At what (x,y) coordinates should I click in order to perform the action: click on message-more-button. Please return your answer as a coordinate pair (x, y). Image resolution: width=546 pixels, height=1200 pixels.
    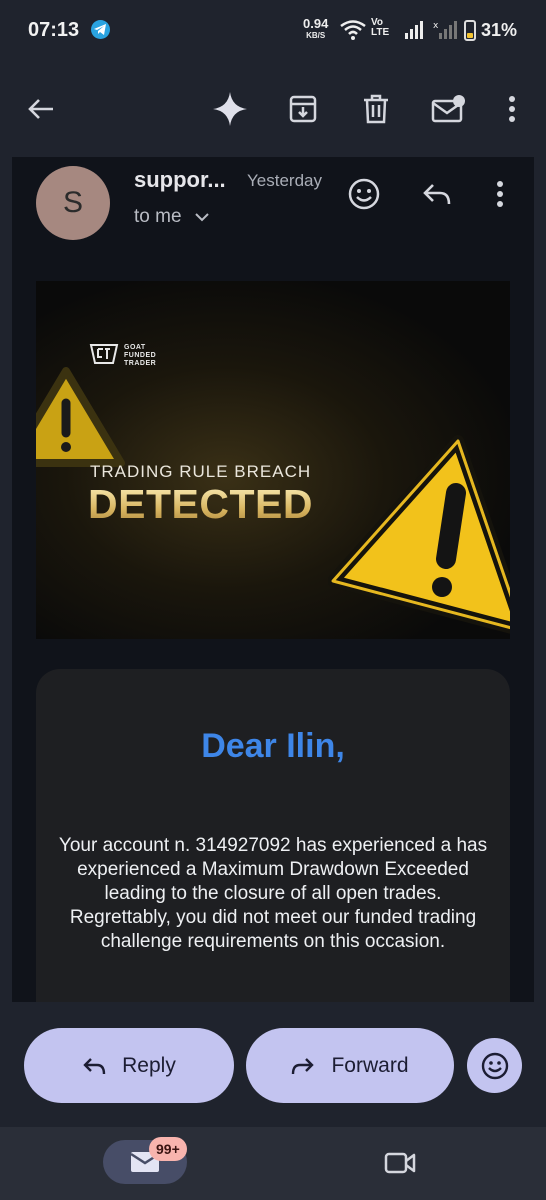
    Looking at the image, I should click on (500, 194).